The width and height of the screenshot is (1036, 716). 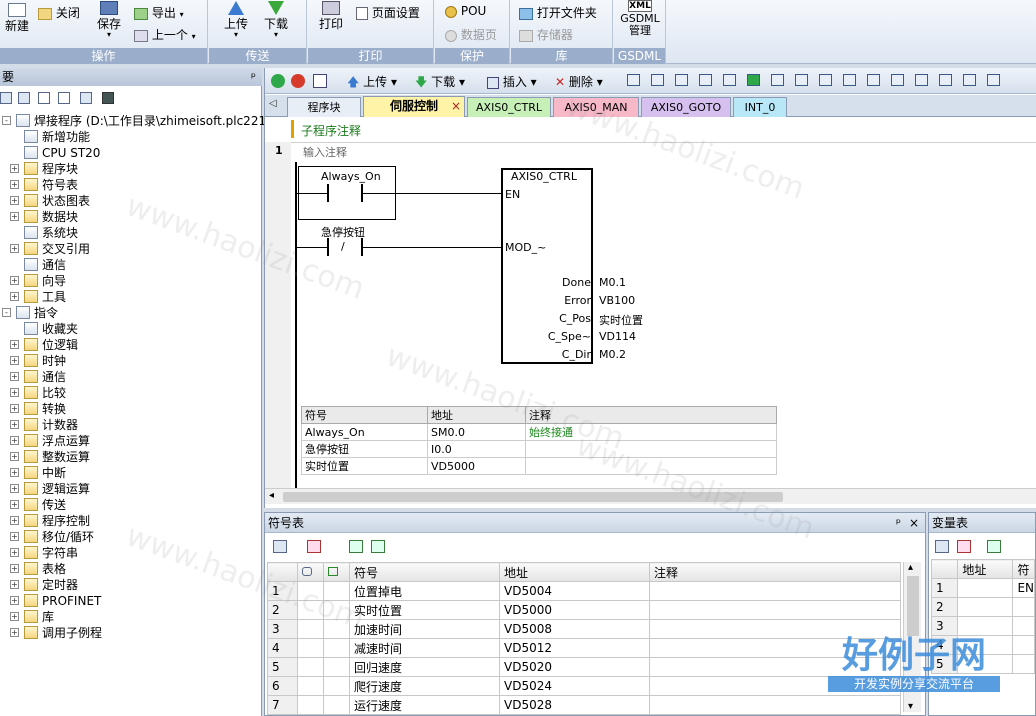 I want to click on tree-doc-icon, so click(x=64, y=98).